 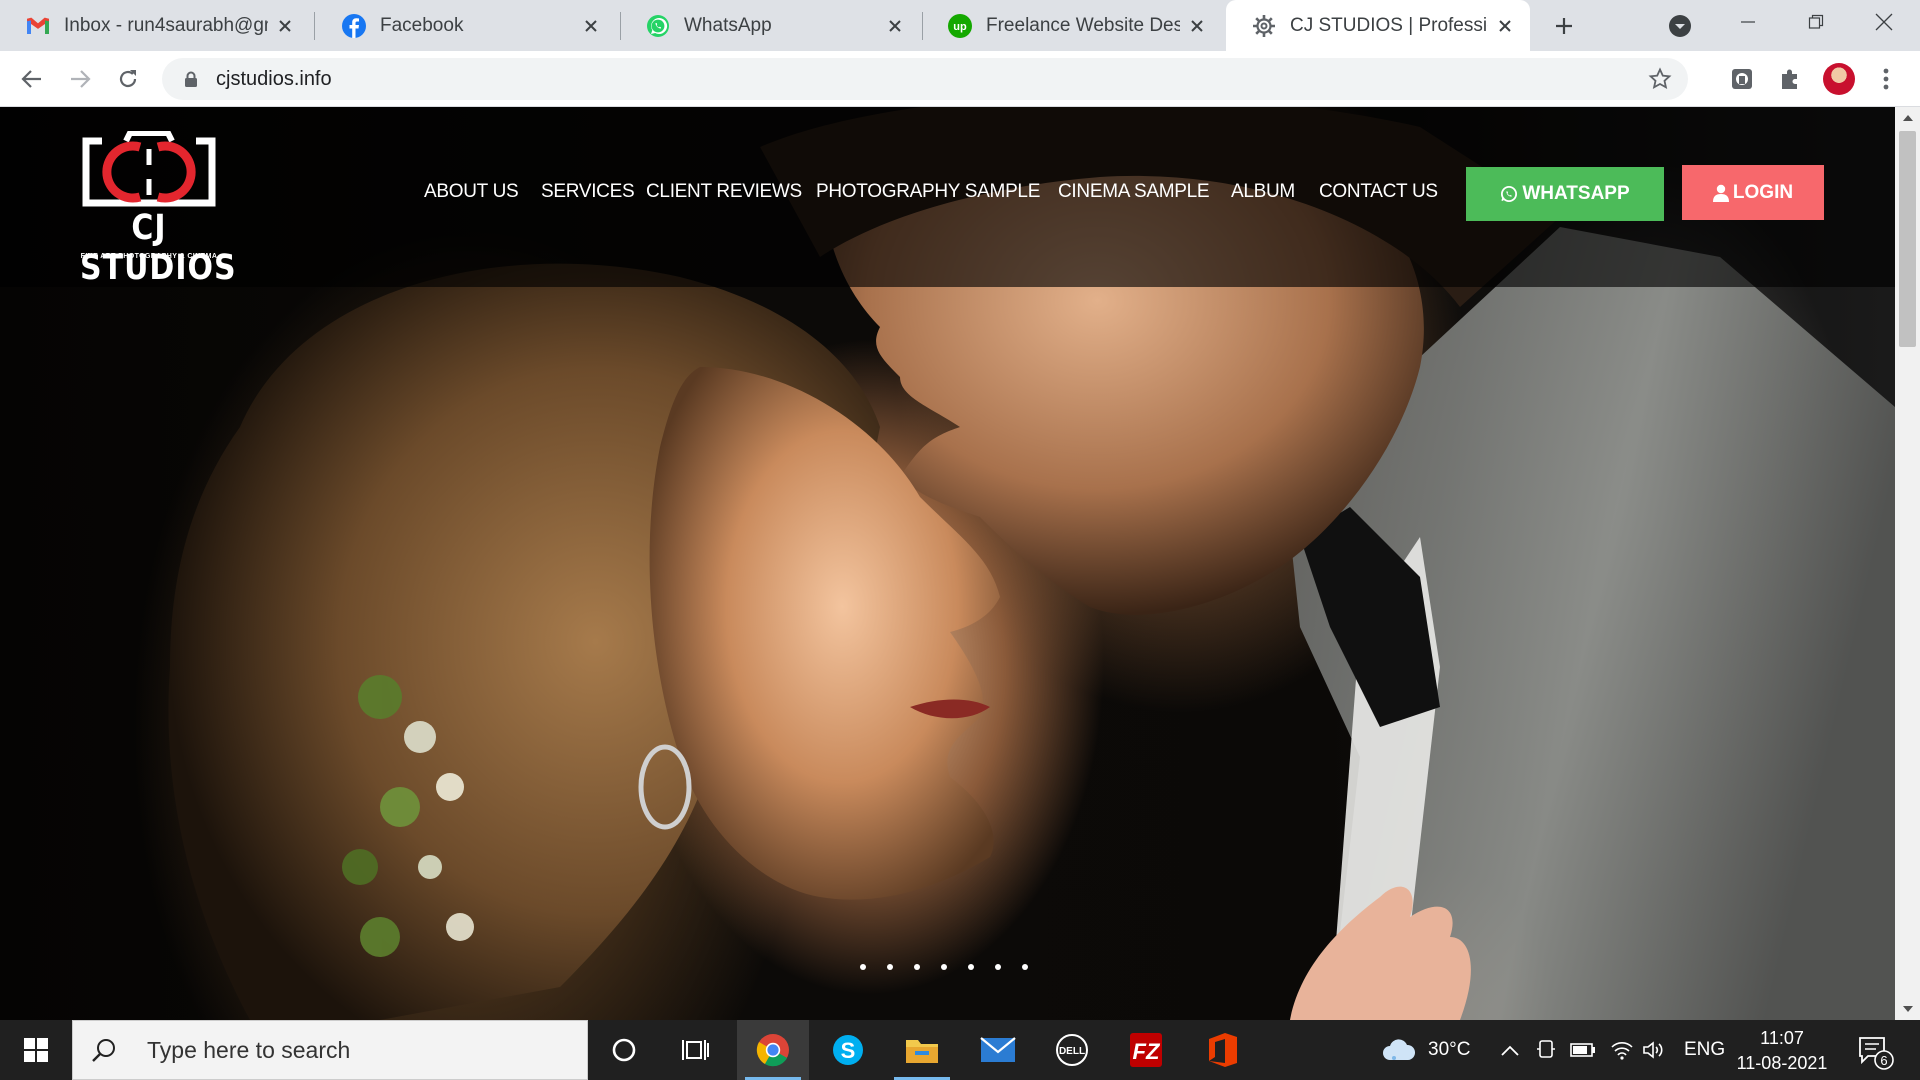 What do you see at coordinates (1748, 22) in the screenshot?
I see `minimize-button` at bounding box center [1748, 22].